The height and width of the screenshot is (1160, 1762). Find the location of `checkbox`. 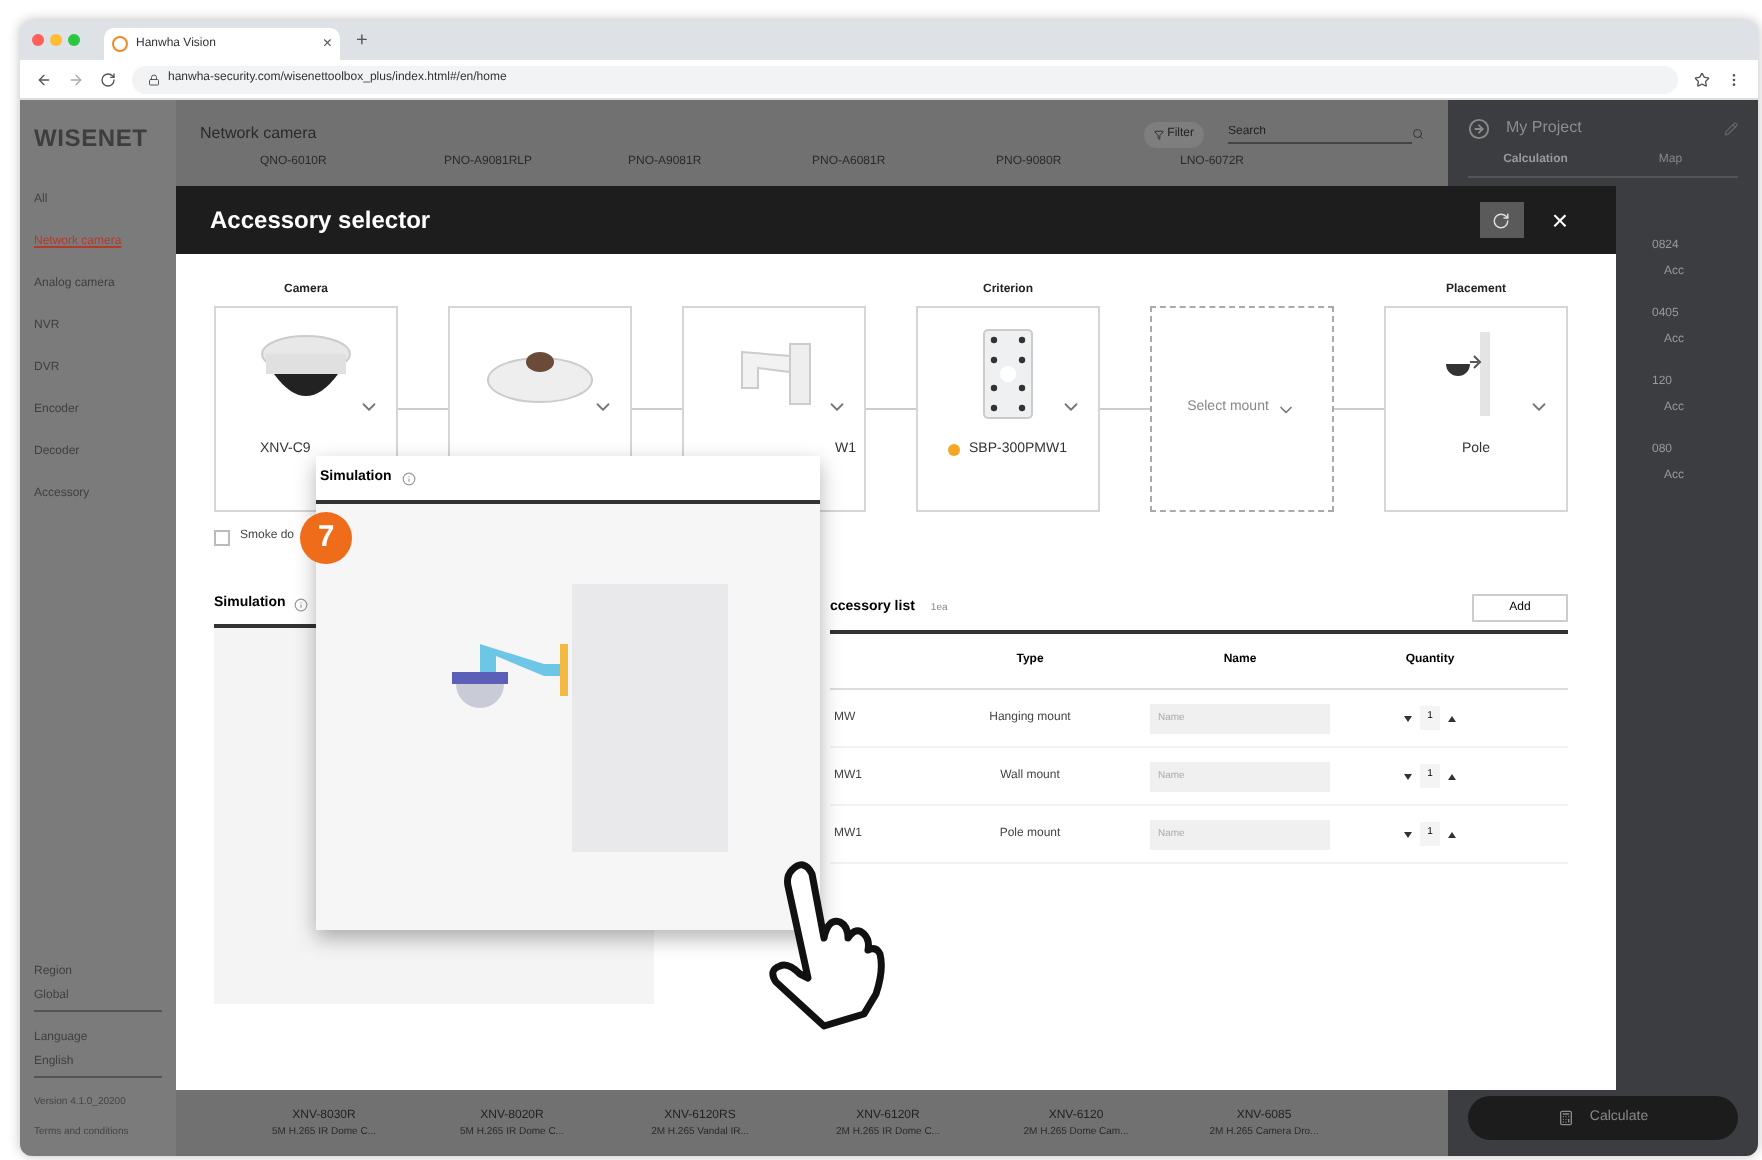

checkbox is located at coordinates (222, 537).